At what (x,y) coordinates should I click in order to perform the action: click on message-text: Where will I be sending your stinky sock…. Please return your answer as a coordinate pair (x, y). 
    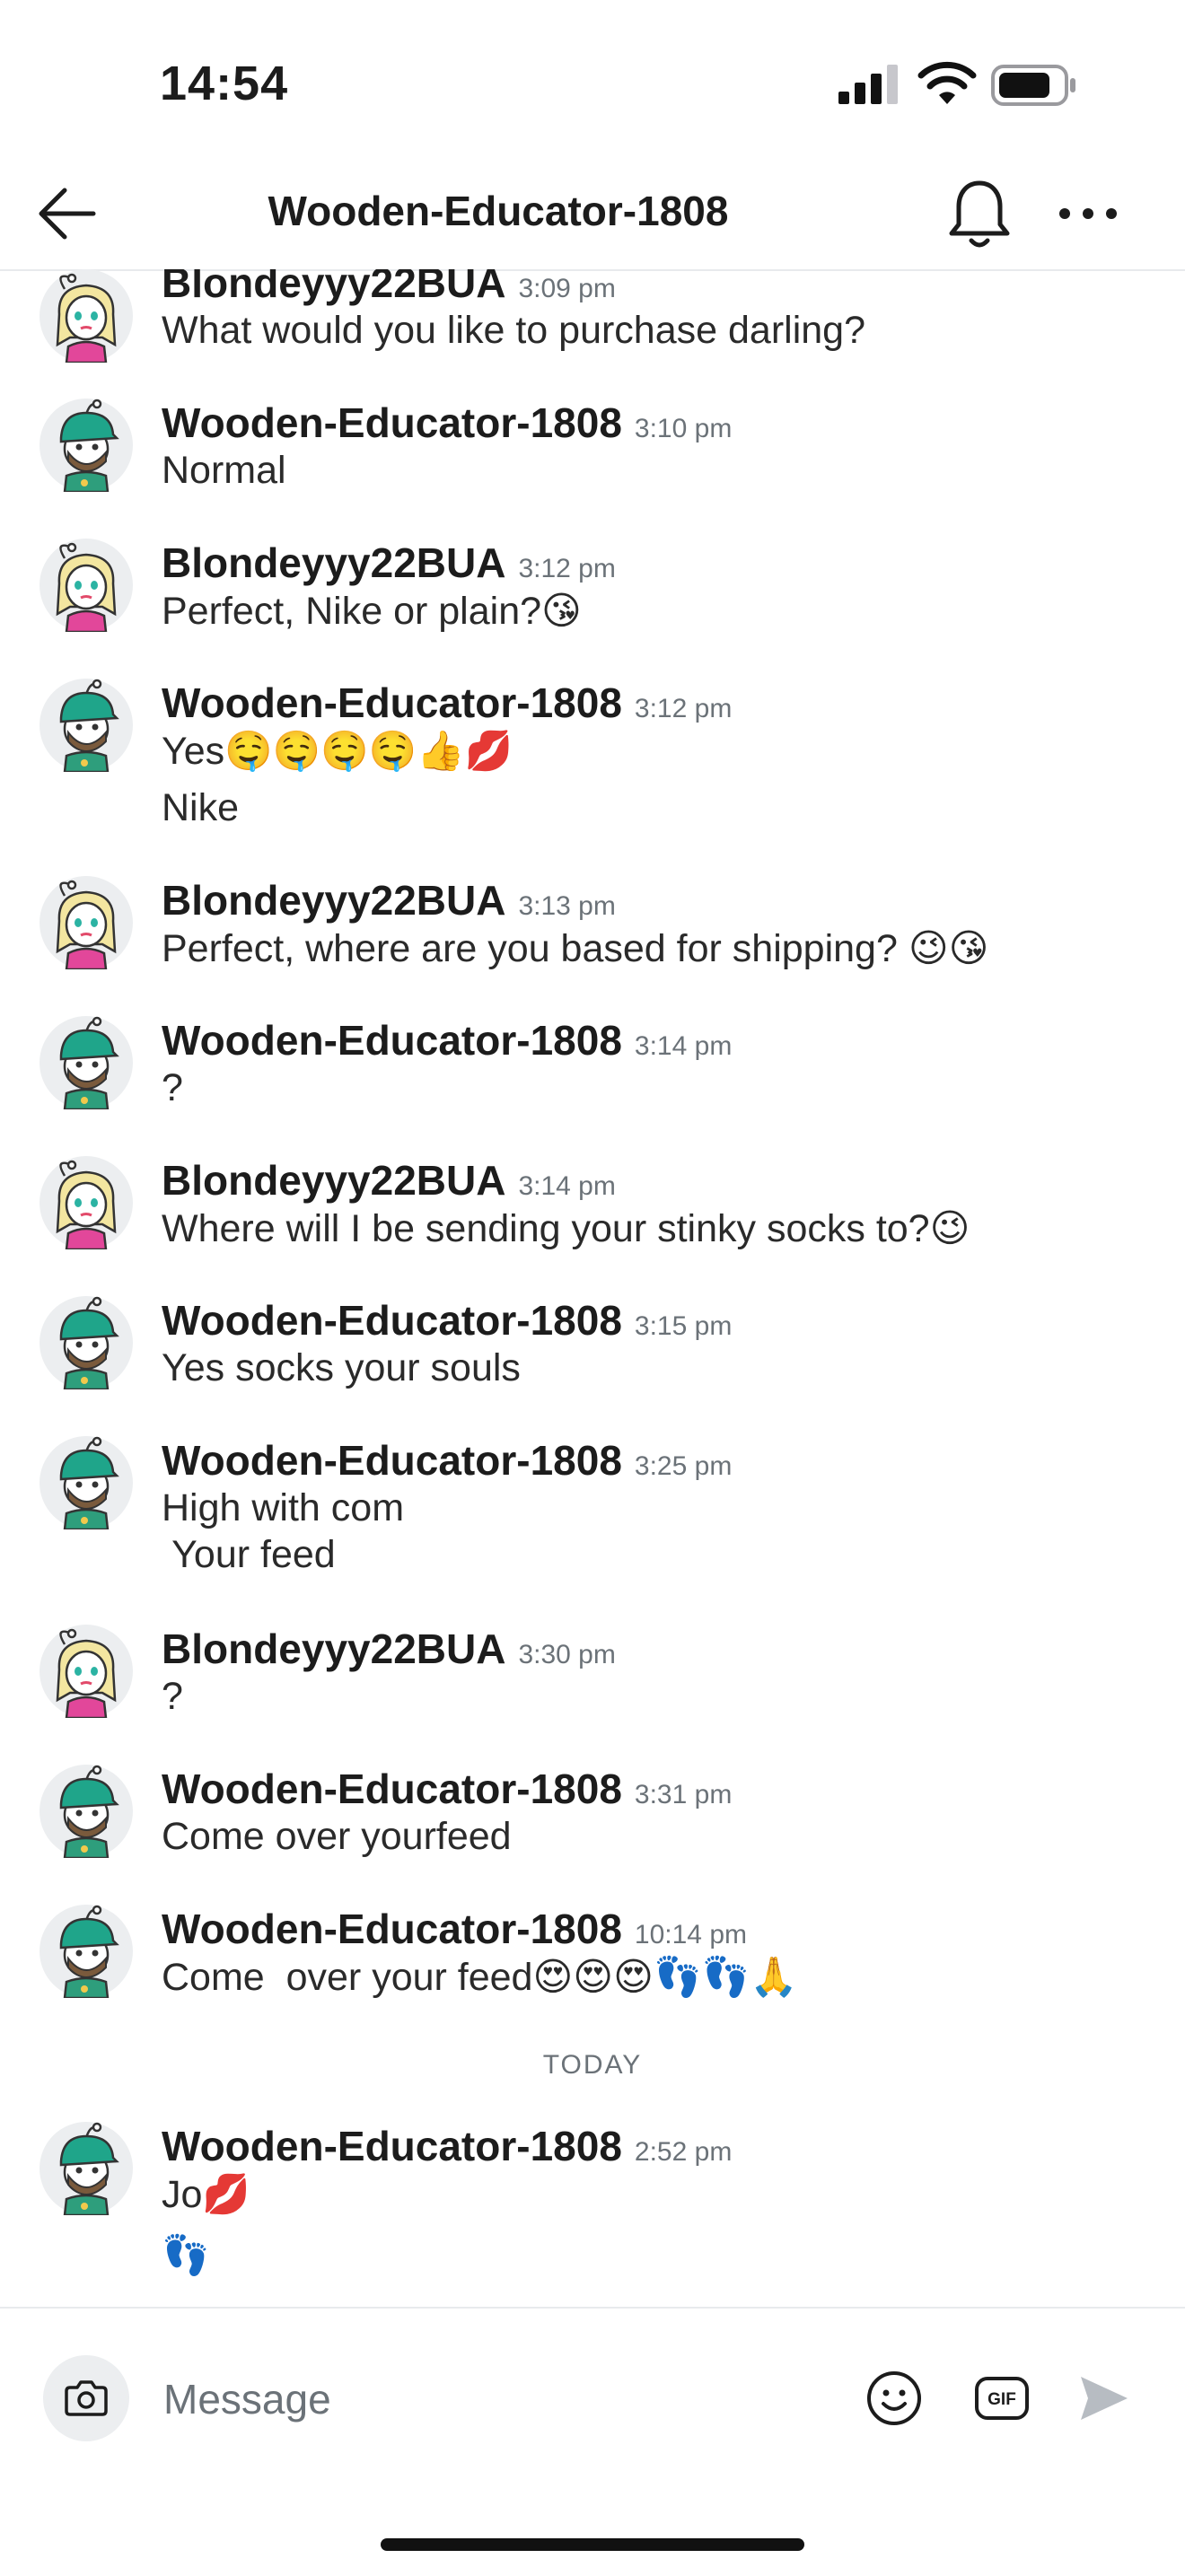
    Looking at the image, I should click on (566, 1228).